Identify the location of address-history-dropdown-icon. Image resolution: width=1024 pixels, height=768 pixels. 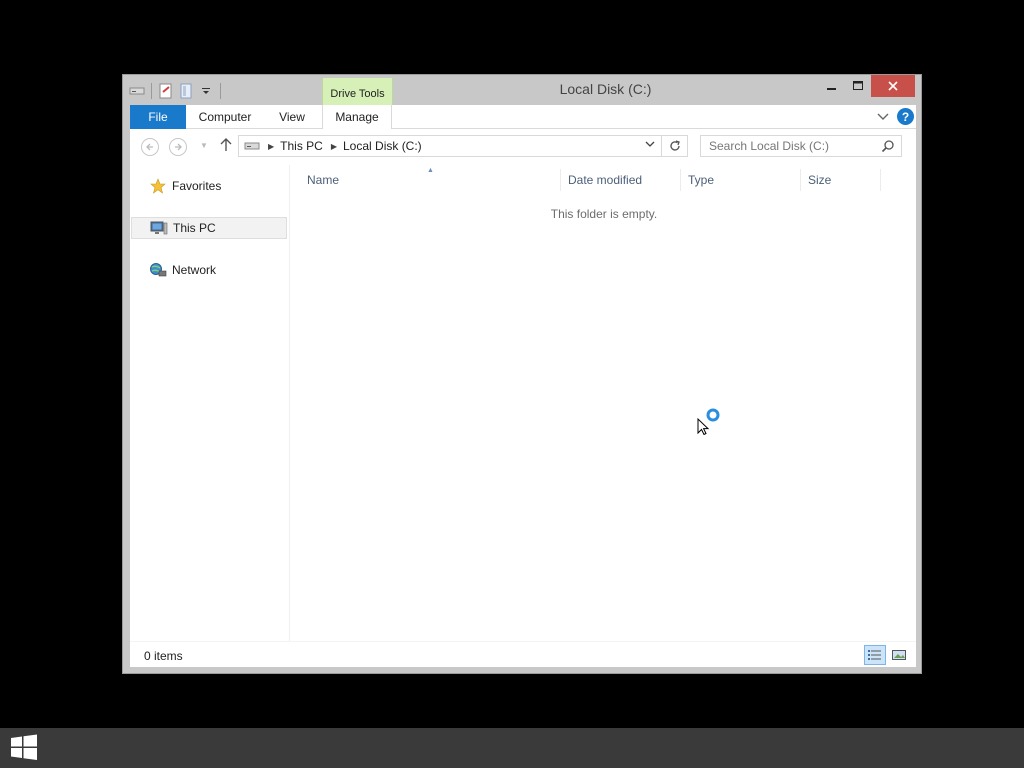
(650, 145).